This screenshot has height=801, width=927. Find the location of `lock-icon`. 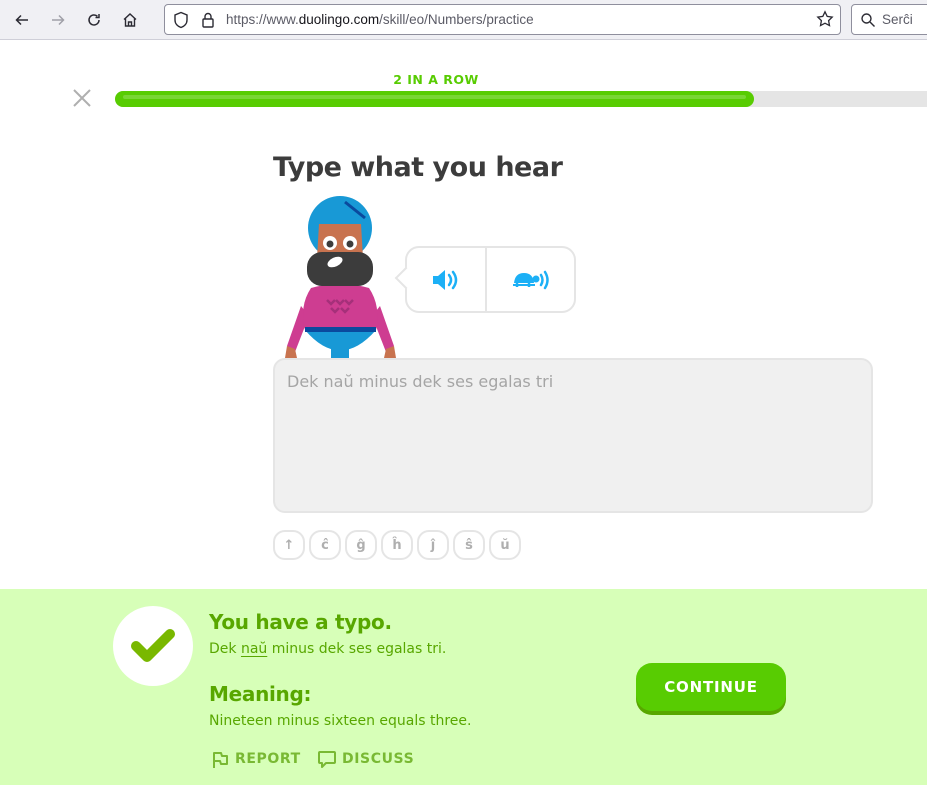

lock-icon is located at coordinates (208, 20).